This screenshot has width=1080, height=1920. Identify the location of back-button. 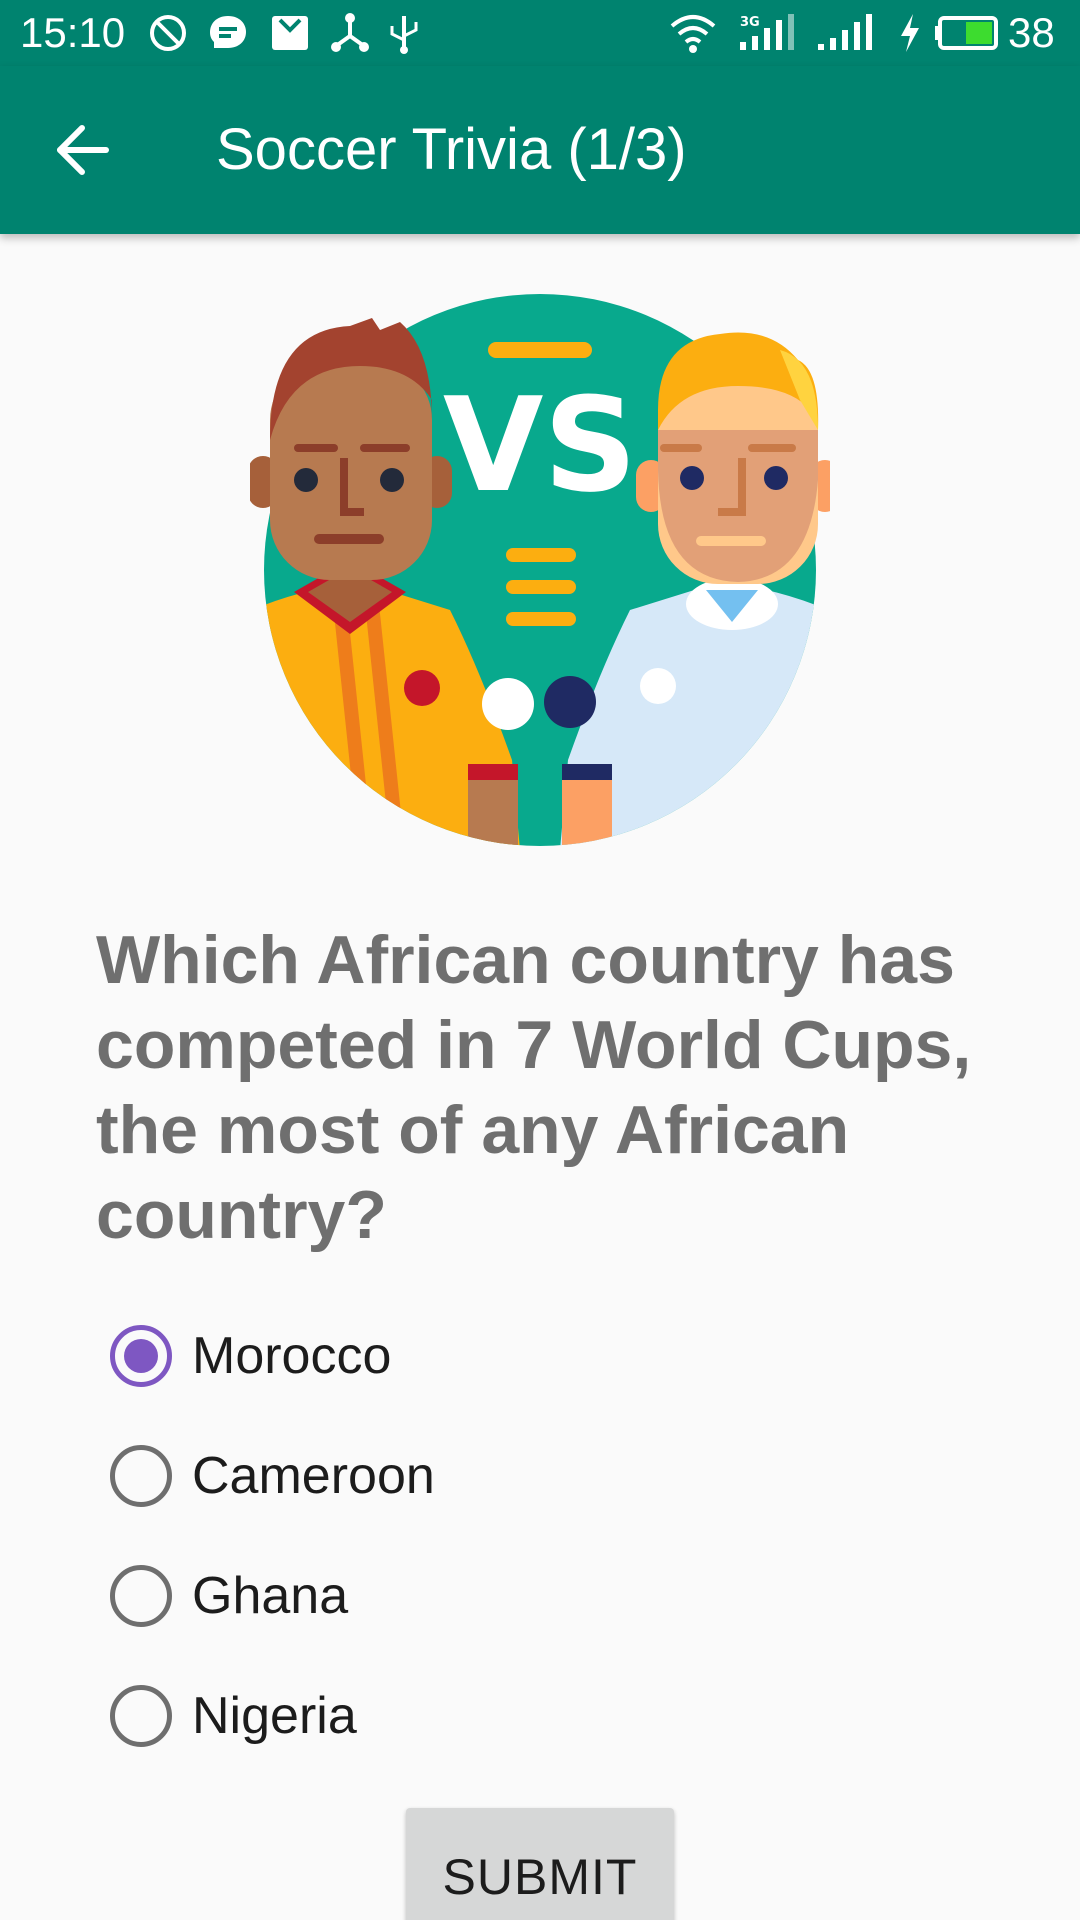
(82, 150).